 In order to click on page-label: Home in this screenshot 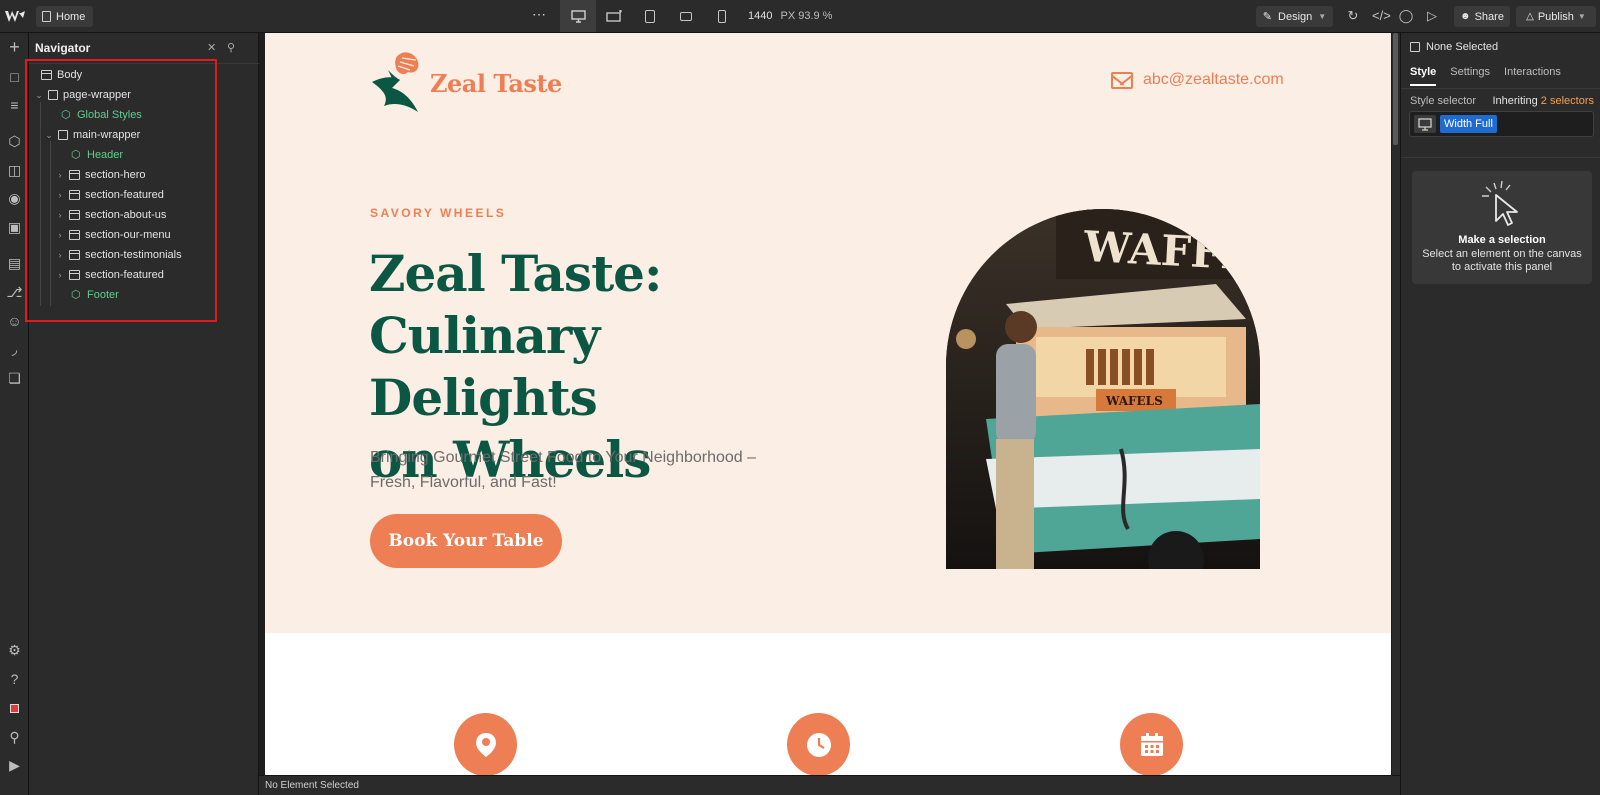, I will do `click(71, 16)`.